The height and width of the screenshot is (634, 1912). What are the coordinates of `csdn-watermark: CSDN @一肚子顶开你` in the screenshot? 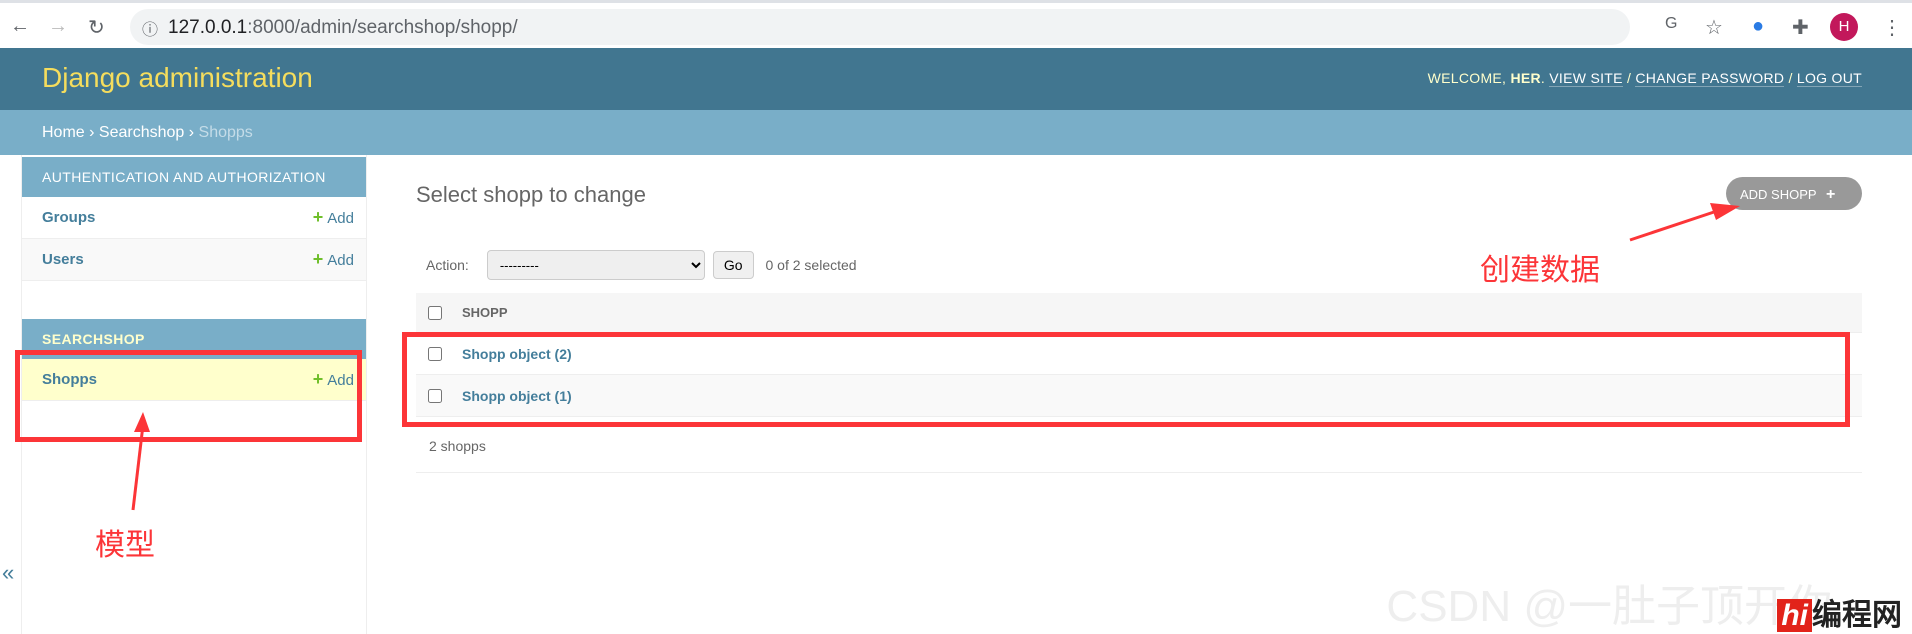 It's located at (1609, 606).